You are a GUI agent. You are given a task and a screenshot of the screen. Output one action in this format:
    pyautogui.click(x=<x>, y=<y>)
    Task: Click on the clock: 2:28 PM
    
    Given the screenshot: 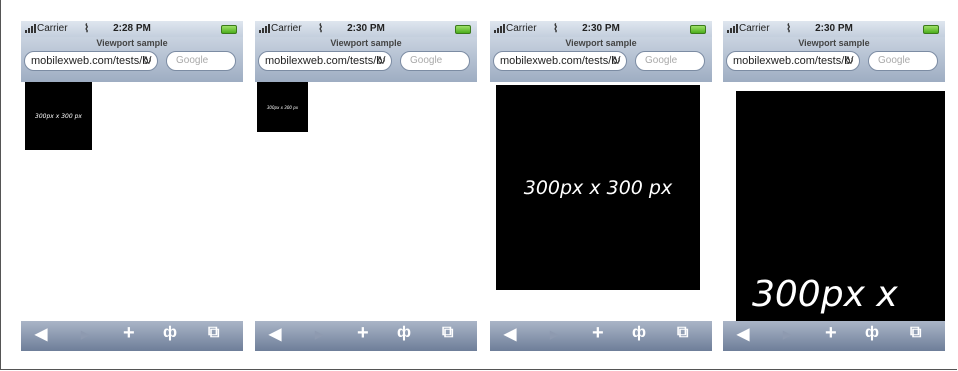 What is the action you would take?
    pyautogui.click(x=132, y=28)
    